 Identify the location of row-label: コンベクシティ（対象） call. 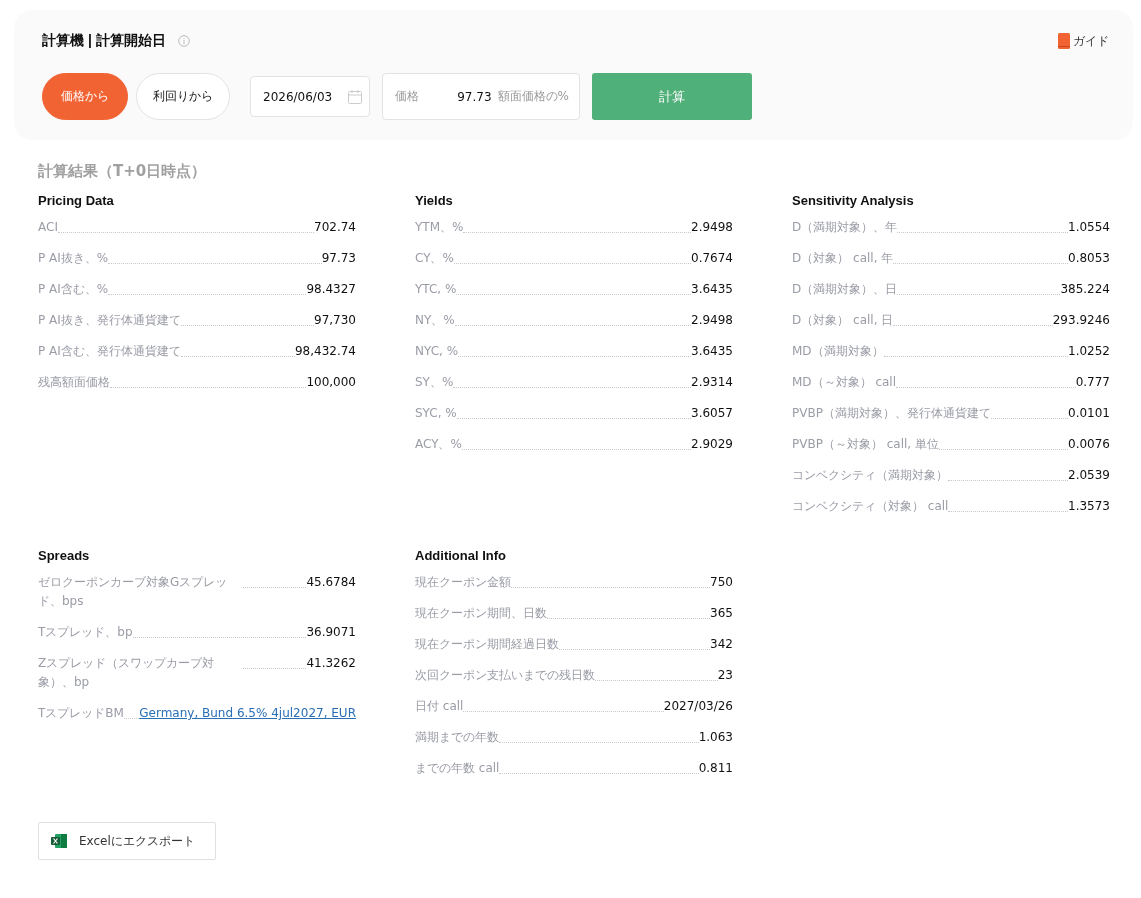
(870, 506).